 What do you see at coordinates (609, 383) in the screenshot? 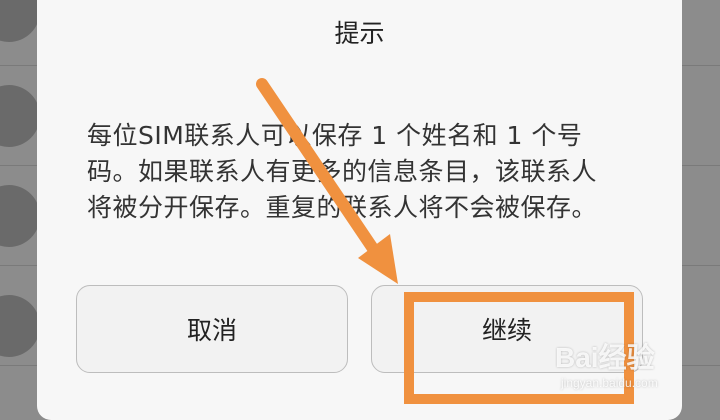
I see `watermark-url: jingyan.baidu.com` at bounding box center [609, 383].